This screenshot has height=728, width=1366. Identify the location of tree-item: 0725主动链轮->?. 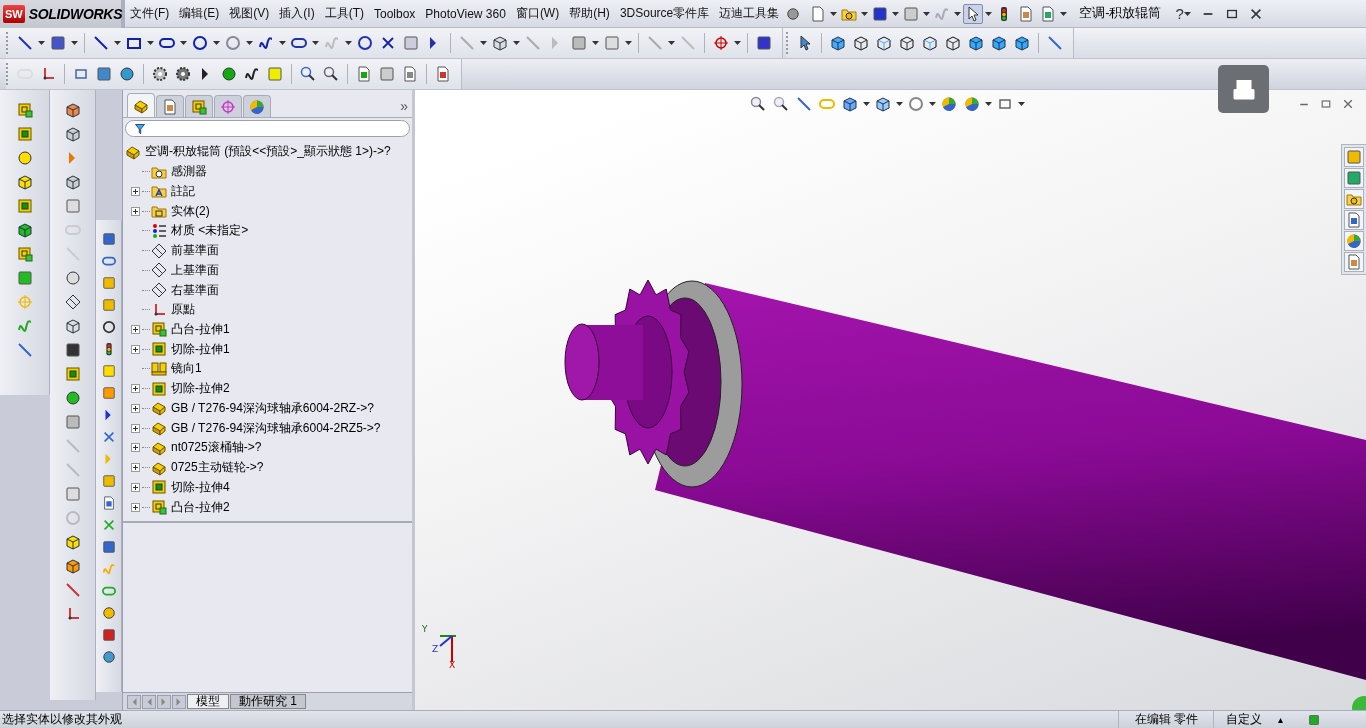
(217, 468).